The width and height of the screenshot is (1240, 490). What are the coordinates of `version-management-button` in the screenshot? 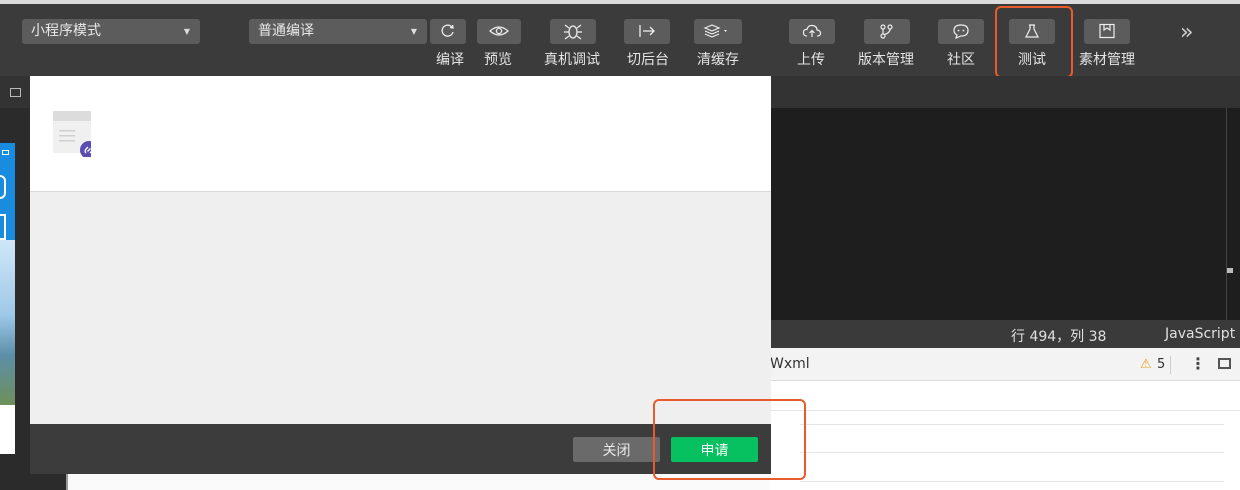 It's located at (887, 31).